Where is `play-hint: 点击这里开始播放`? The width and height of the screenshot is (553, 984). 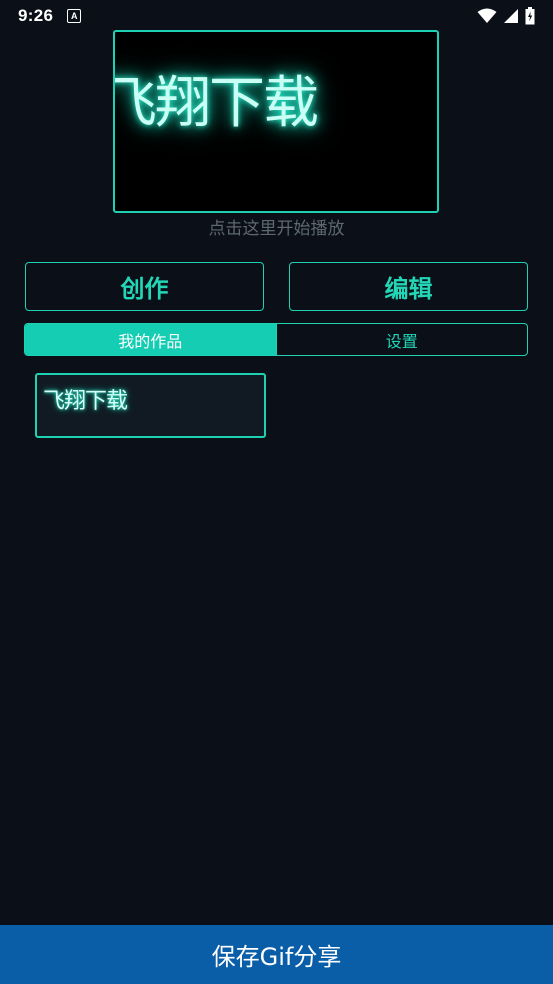
play-hint: 点击这里开始播放 is located at coordinates (276, 226).